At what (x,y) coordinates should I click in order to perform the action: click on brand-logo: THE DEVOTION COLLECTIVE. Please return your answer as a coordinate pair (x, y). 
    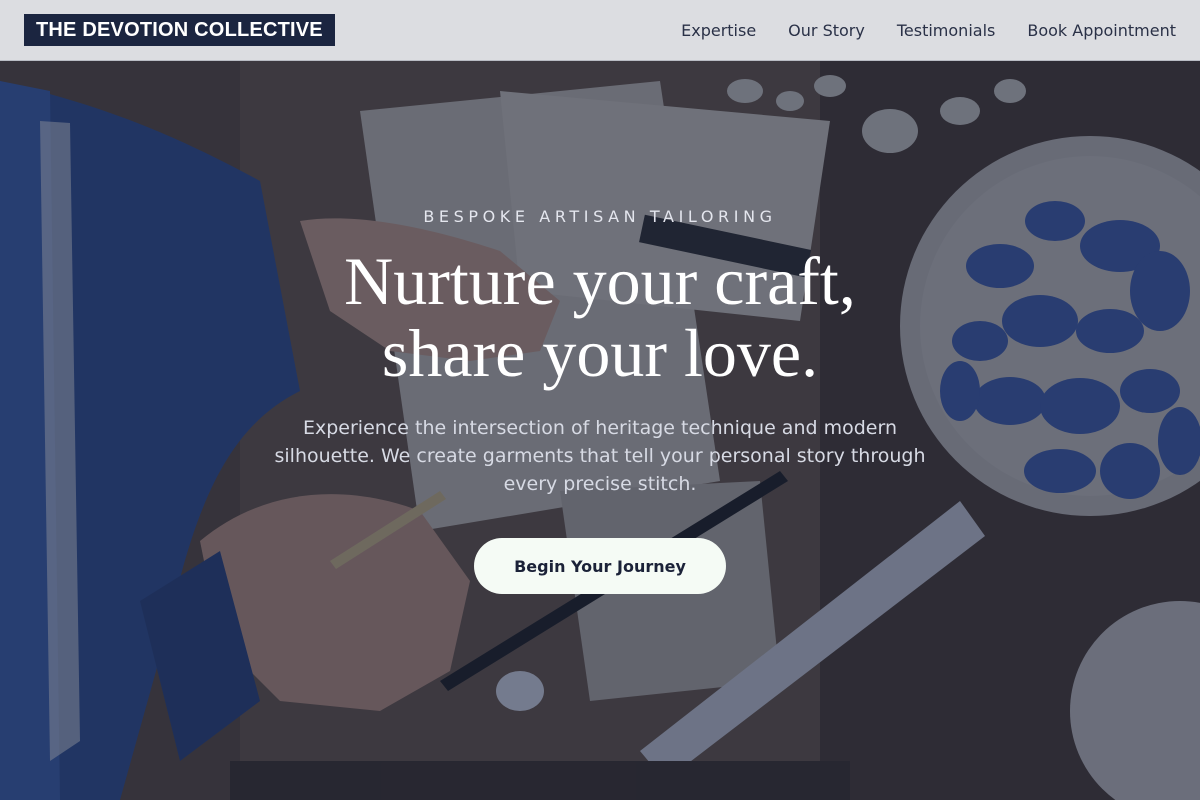
    Looking at the image, I should click on (179, 30).